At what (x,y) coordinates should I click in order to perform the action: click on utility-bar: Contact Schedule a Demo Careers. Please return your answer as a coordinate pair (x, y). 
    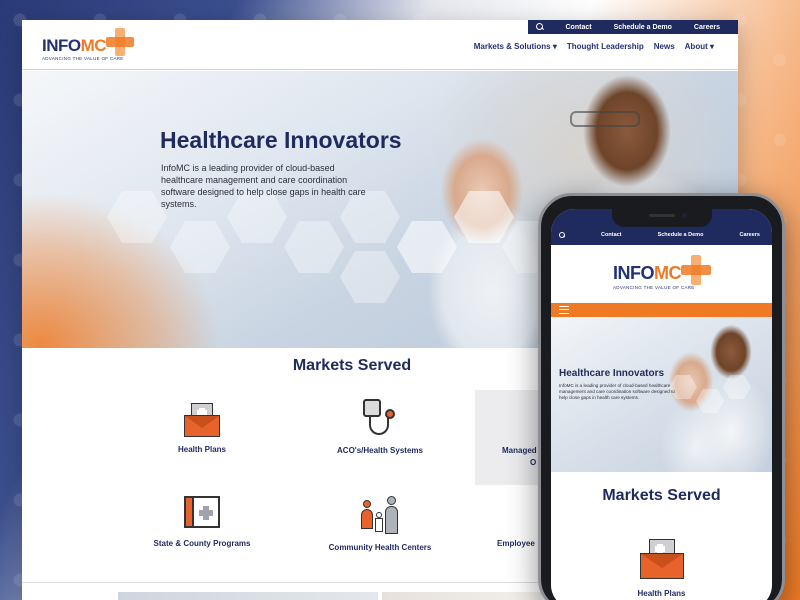
    Looking at the image, I should click on (633, 27).